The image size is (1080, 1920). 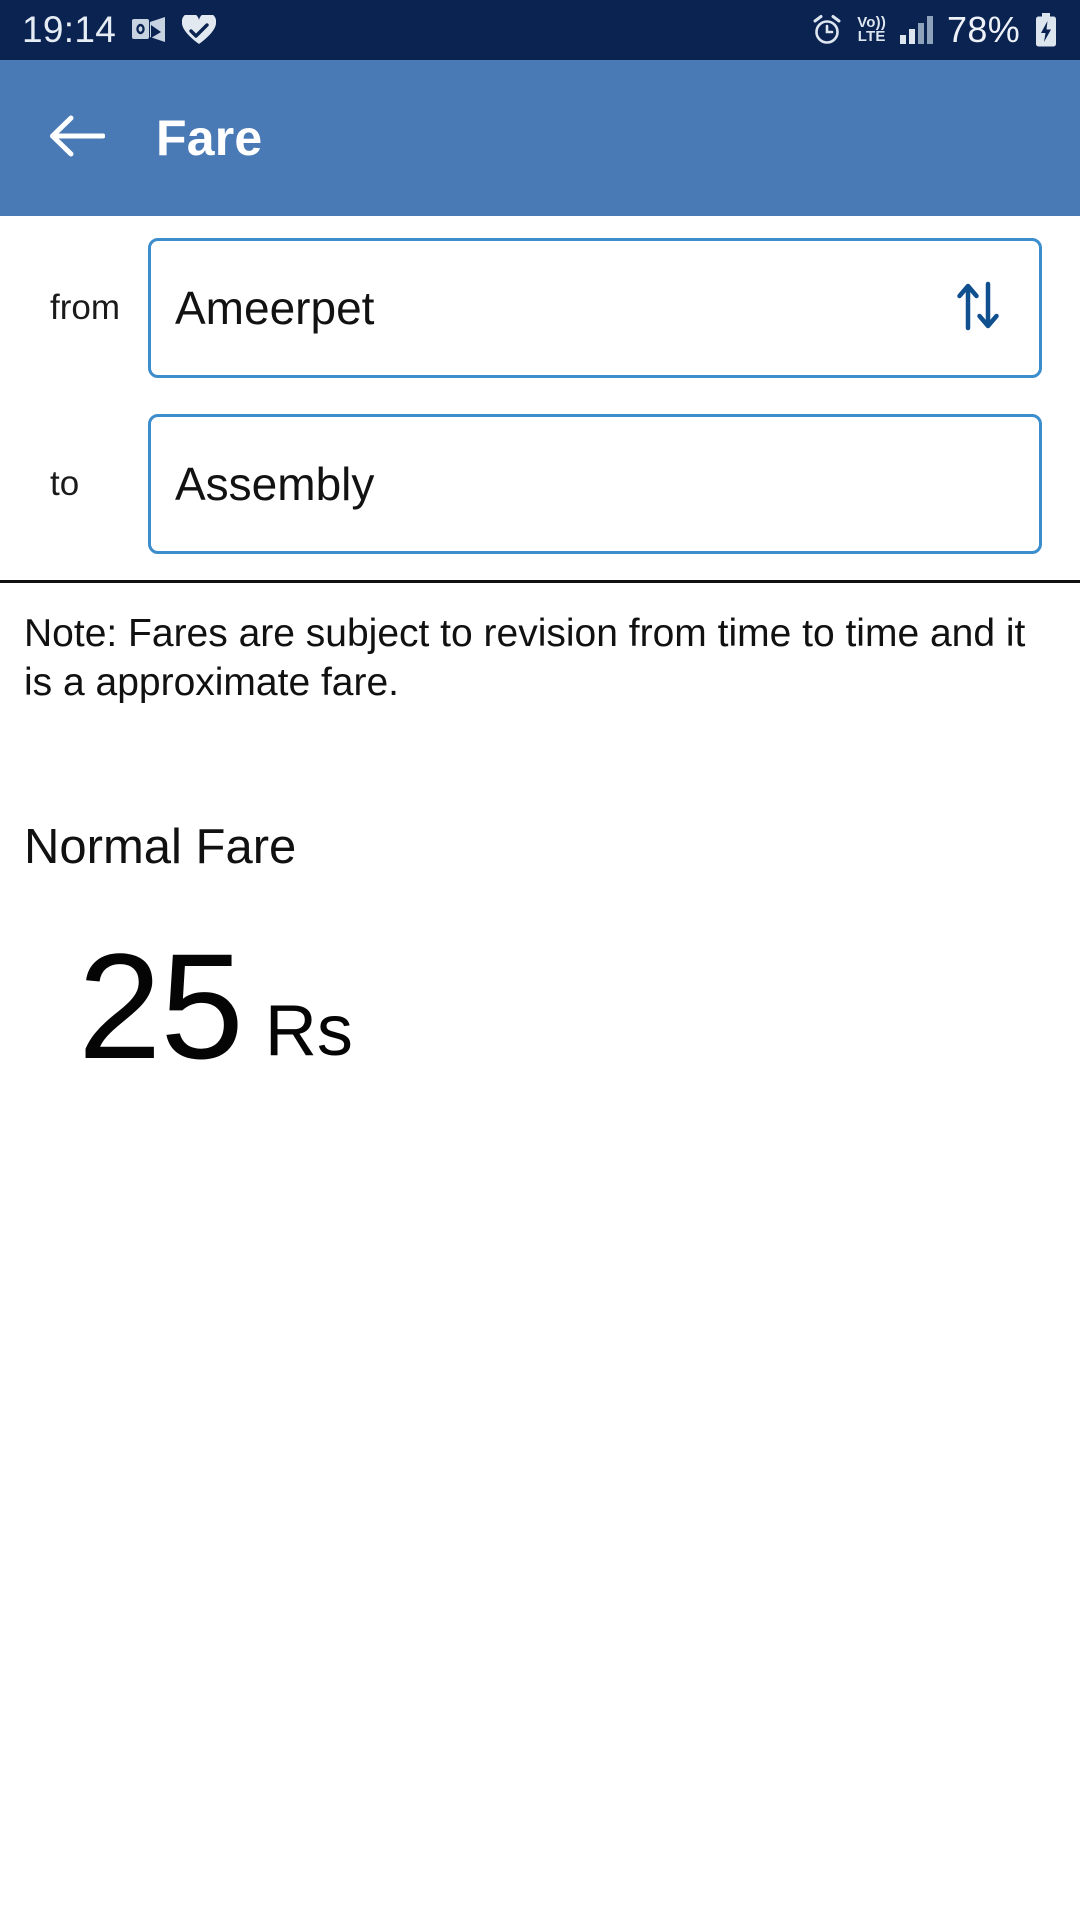 What do you see at coordinates (559, 308) in the screenshot?
I see `from-value: Ameerpet` at bounding box center [559, 308].